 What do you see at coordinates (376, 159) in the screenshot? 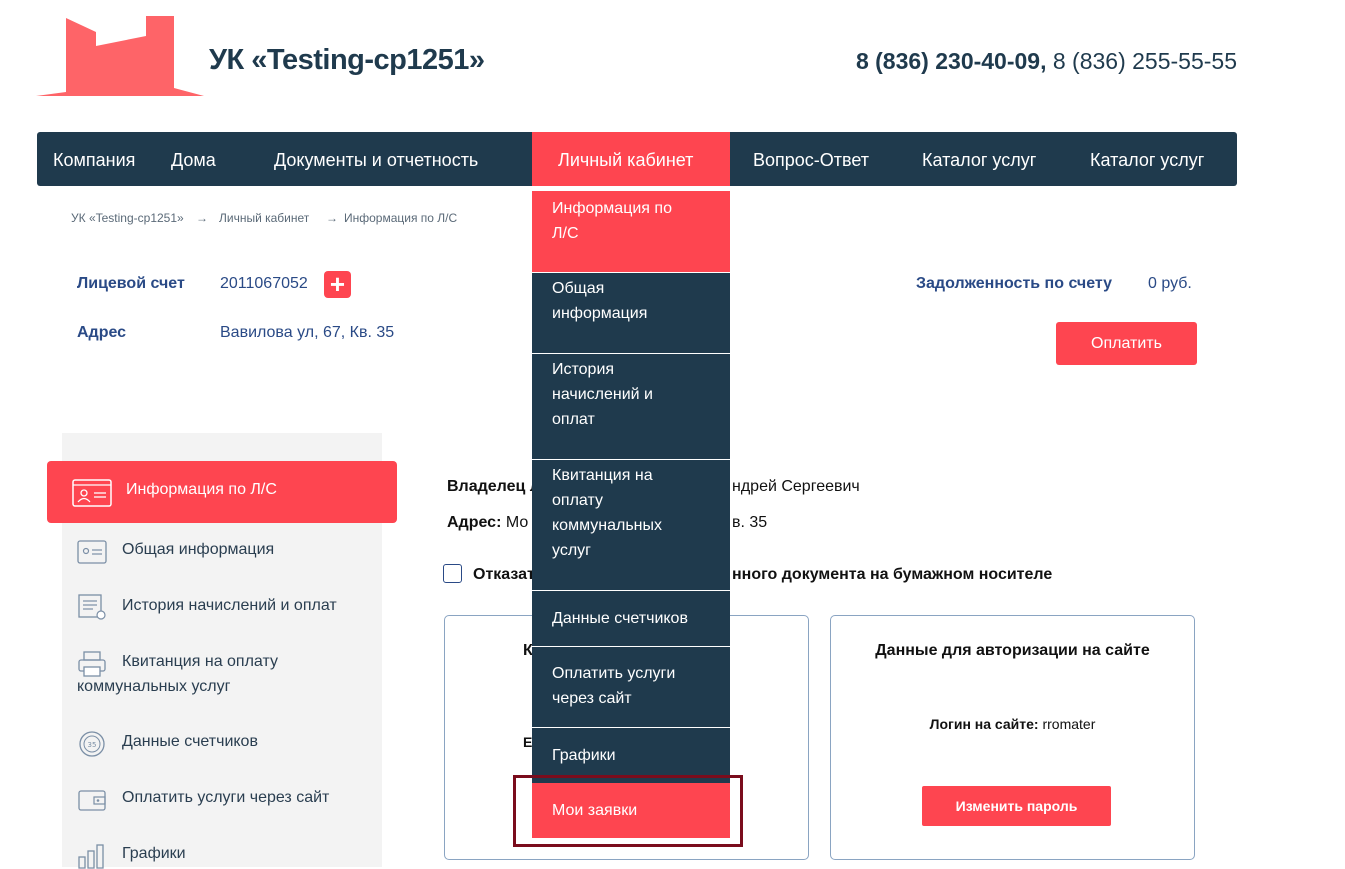
I see `nav-item-documents: Документы и отчетность` at bounding box center [376, 159].